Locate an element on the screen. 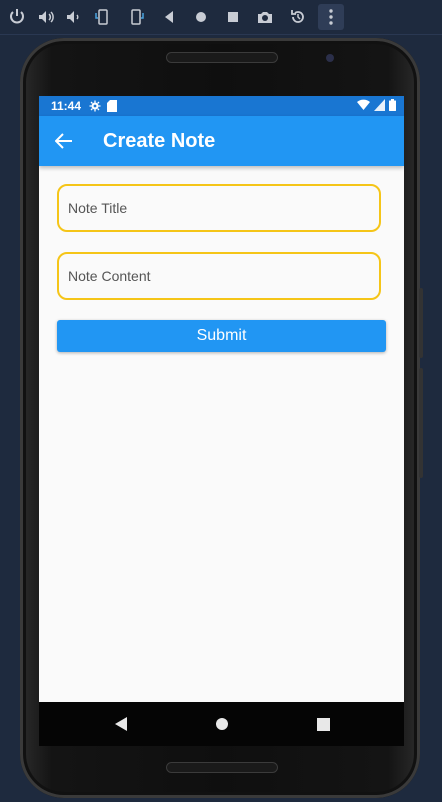 This screenshot has height=802, width=442. front-camera is located at coordinates (330, 58).